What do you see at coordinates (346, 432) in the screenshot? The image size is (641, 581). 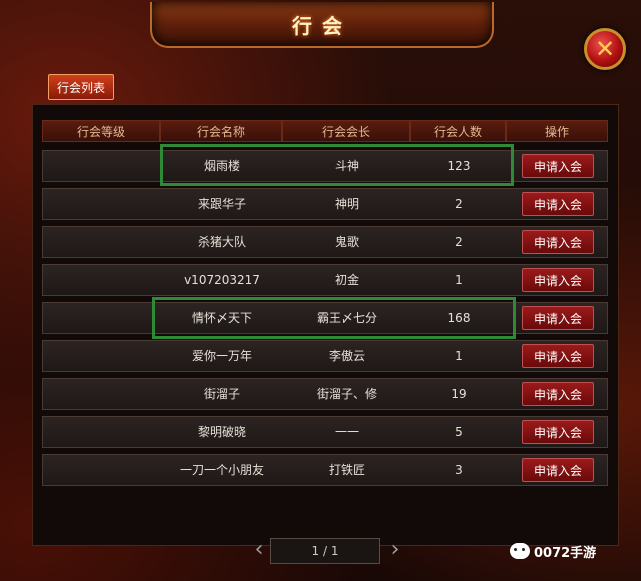 I see `guild-leader: 一一` at bounding box center [346, 432].